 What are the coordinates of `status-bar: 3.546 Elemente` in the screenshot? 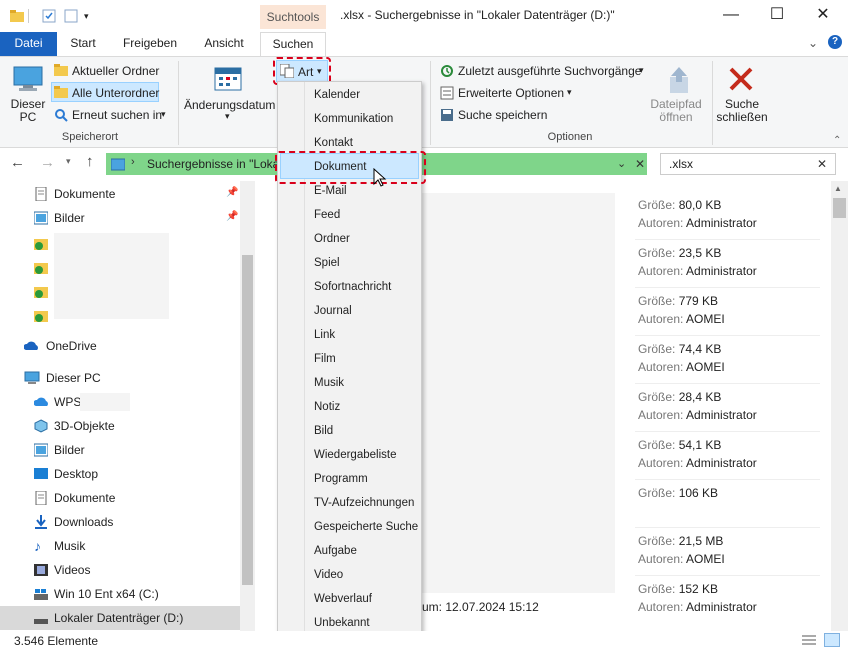 It's located at (424, 642).